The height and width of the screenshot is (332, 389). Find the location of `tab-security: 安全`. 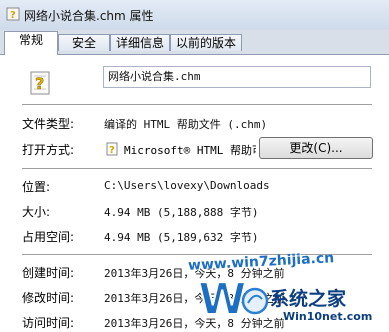

tab-security: 安全 is located at coordinates (84, 42).